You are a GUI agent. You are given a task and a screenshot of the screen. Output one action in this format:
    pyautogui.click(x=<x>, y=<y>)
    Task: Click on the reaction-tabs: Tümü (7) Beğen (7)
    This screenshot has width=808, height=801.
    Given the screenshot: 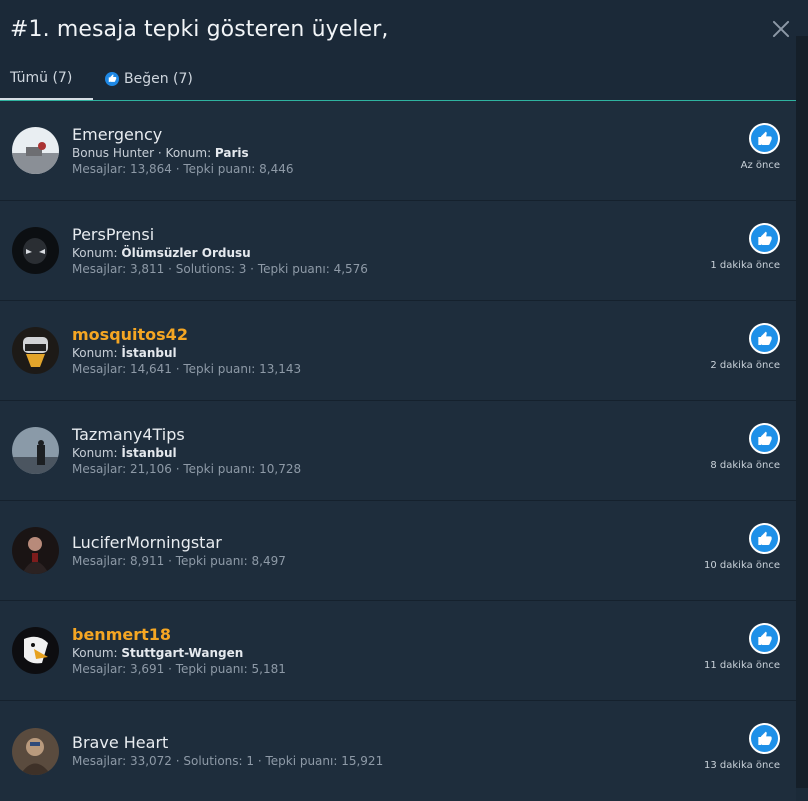 What is the action you would take?
    pyautogui.click(x=404, y=79)
    